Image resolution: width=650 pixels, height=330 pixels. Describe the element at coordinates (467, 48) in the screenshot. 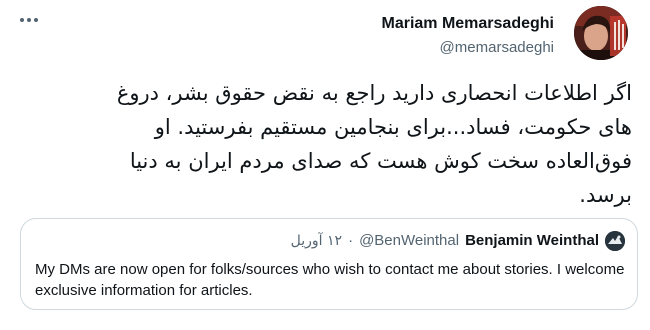

I see `author-handle: @memarsadeghi` at that location.